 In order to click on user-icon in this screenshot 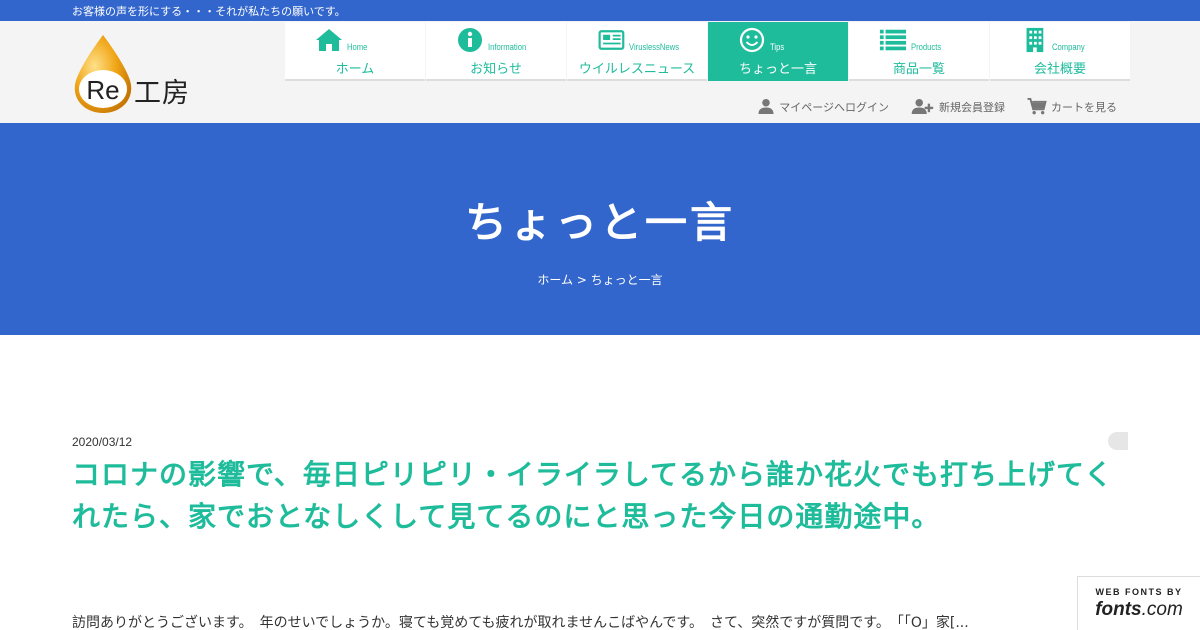, I will do `click(766, 106)`.